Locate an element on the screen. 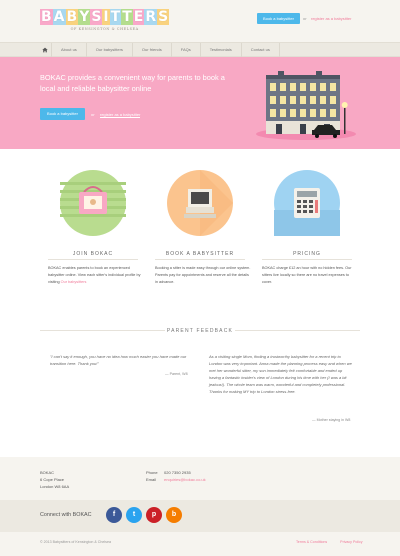 The height and width of the screenshot is (556, 400). footer-links: Terms & Conditions Privacy Policy is located at coordinates (335, 542).